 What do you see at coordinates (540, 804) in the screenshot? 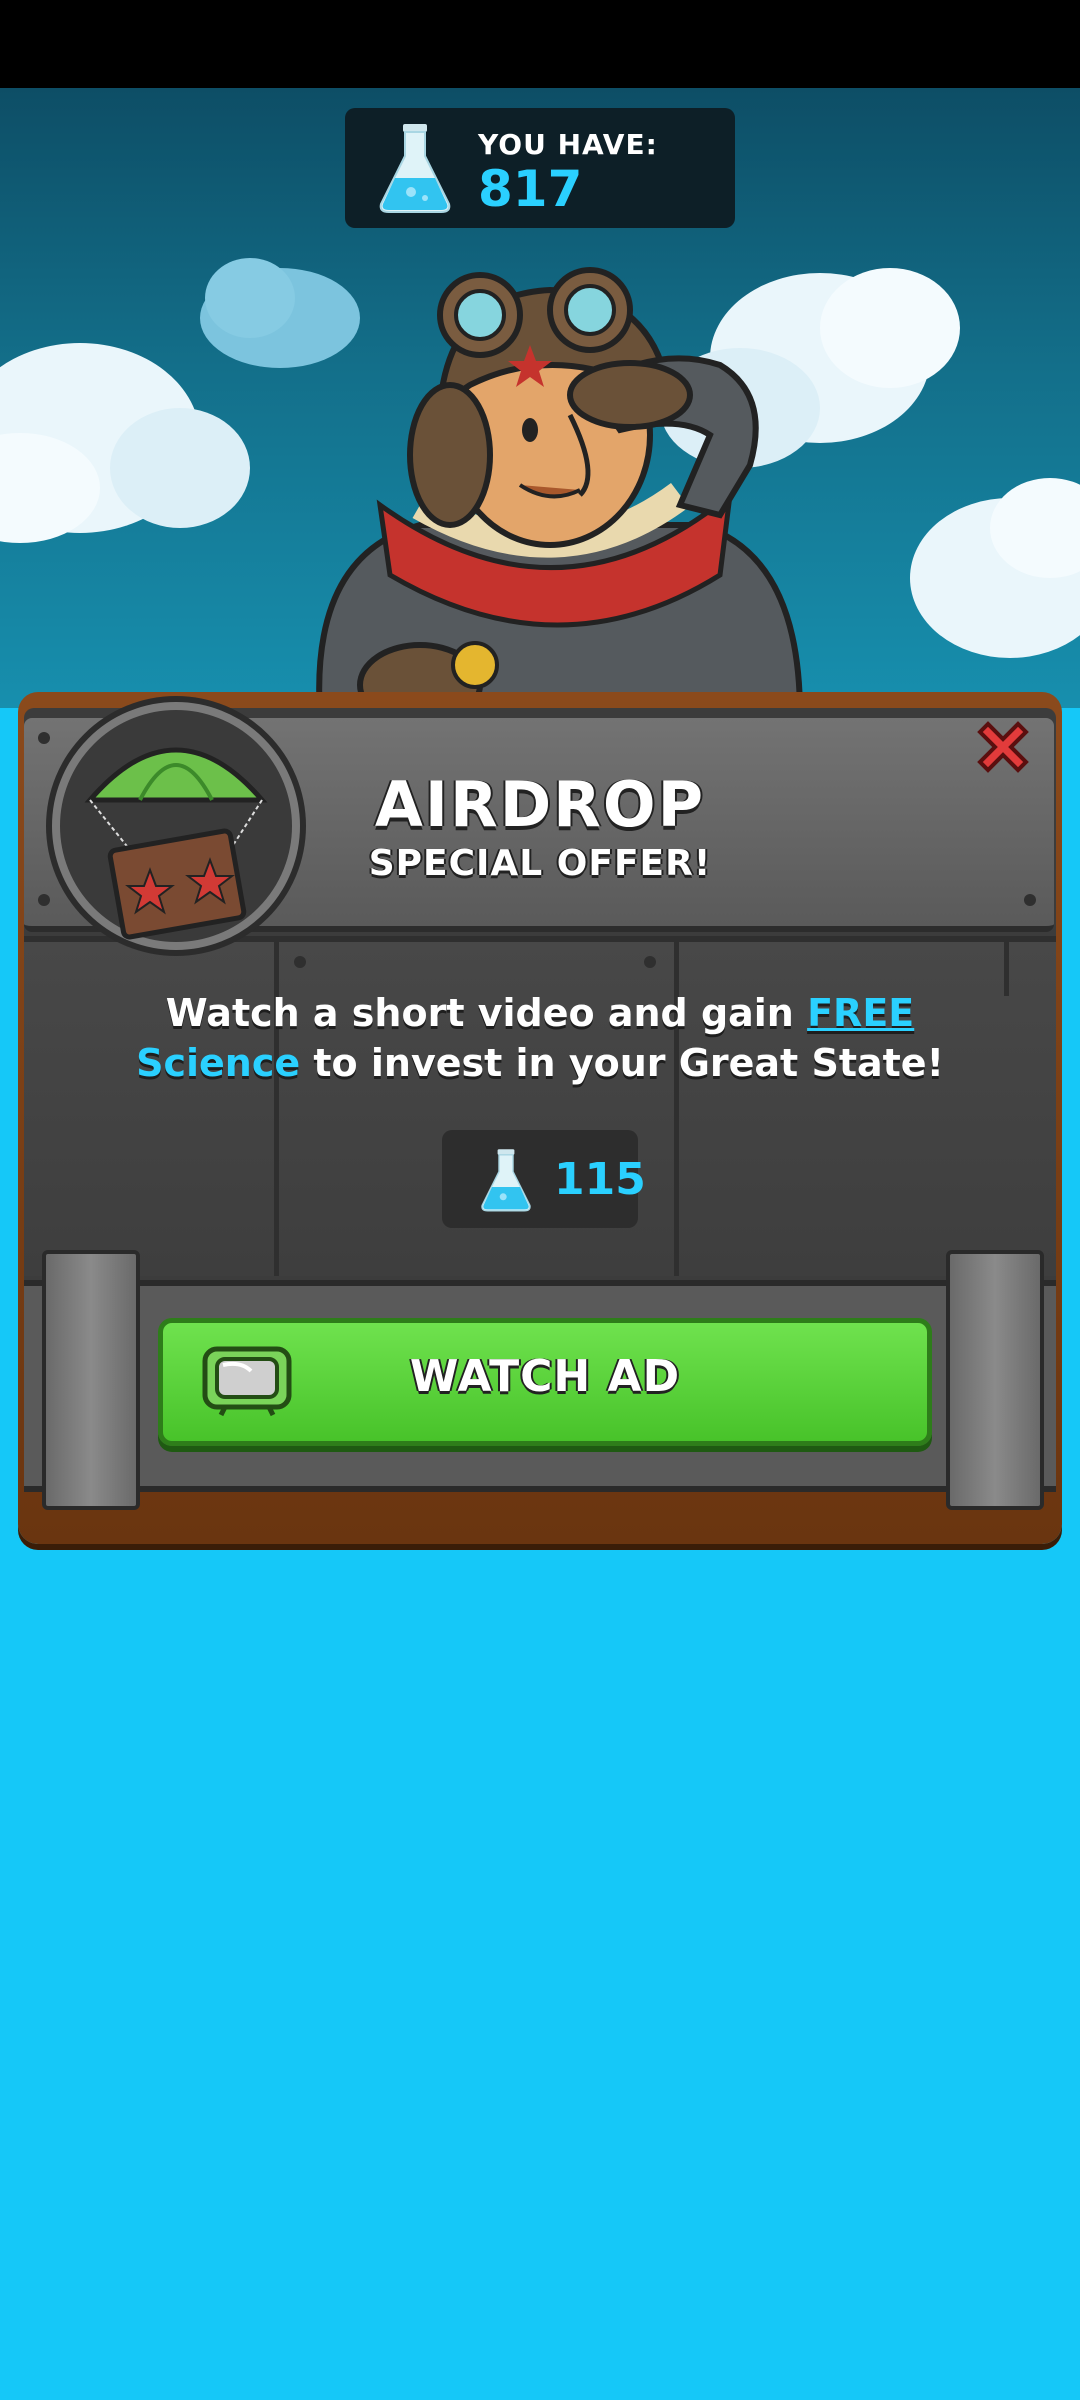
I see `offer-title: AIRDROP` at bounding box center [540, 804].